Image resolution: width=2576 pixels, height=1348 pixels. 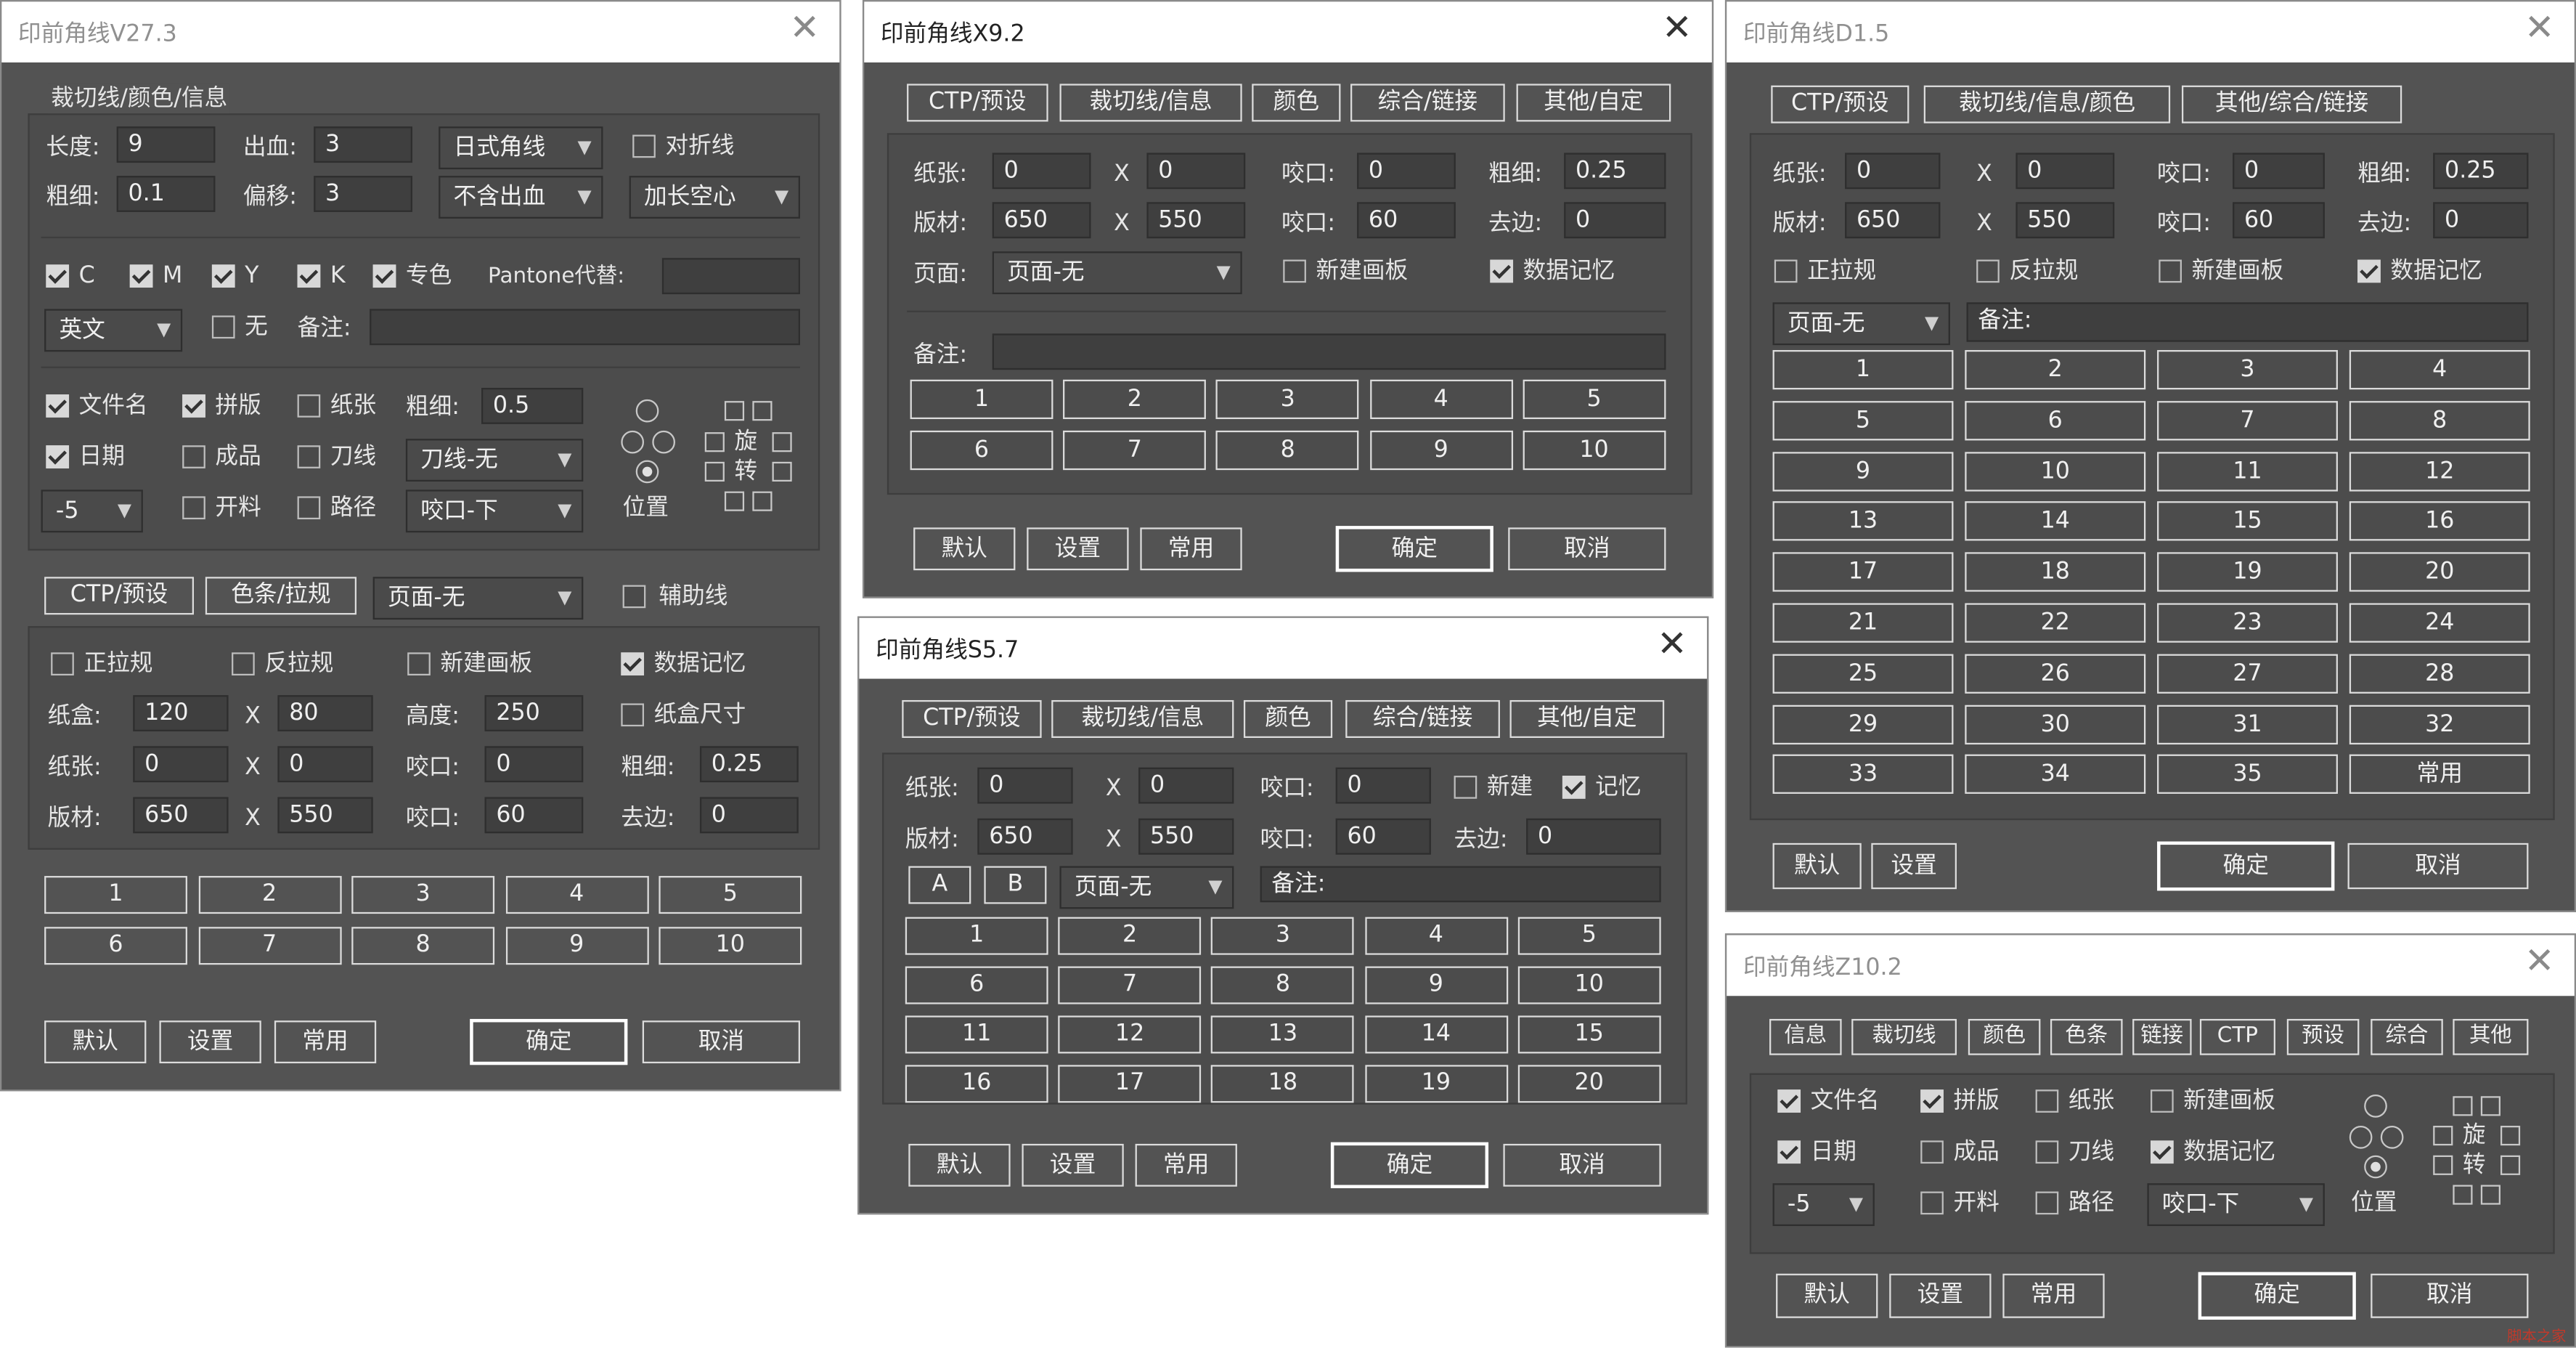 I want to click on paper-checkbox, so click(x=309, y=406).